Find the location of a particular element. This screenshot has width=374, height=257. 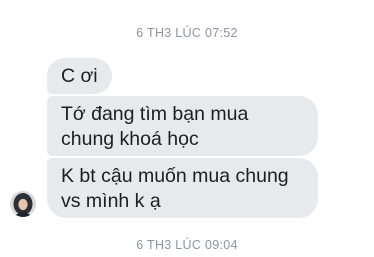

message-bubble: C ơi is located at coordinates (79, 76).